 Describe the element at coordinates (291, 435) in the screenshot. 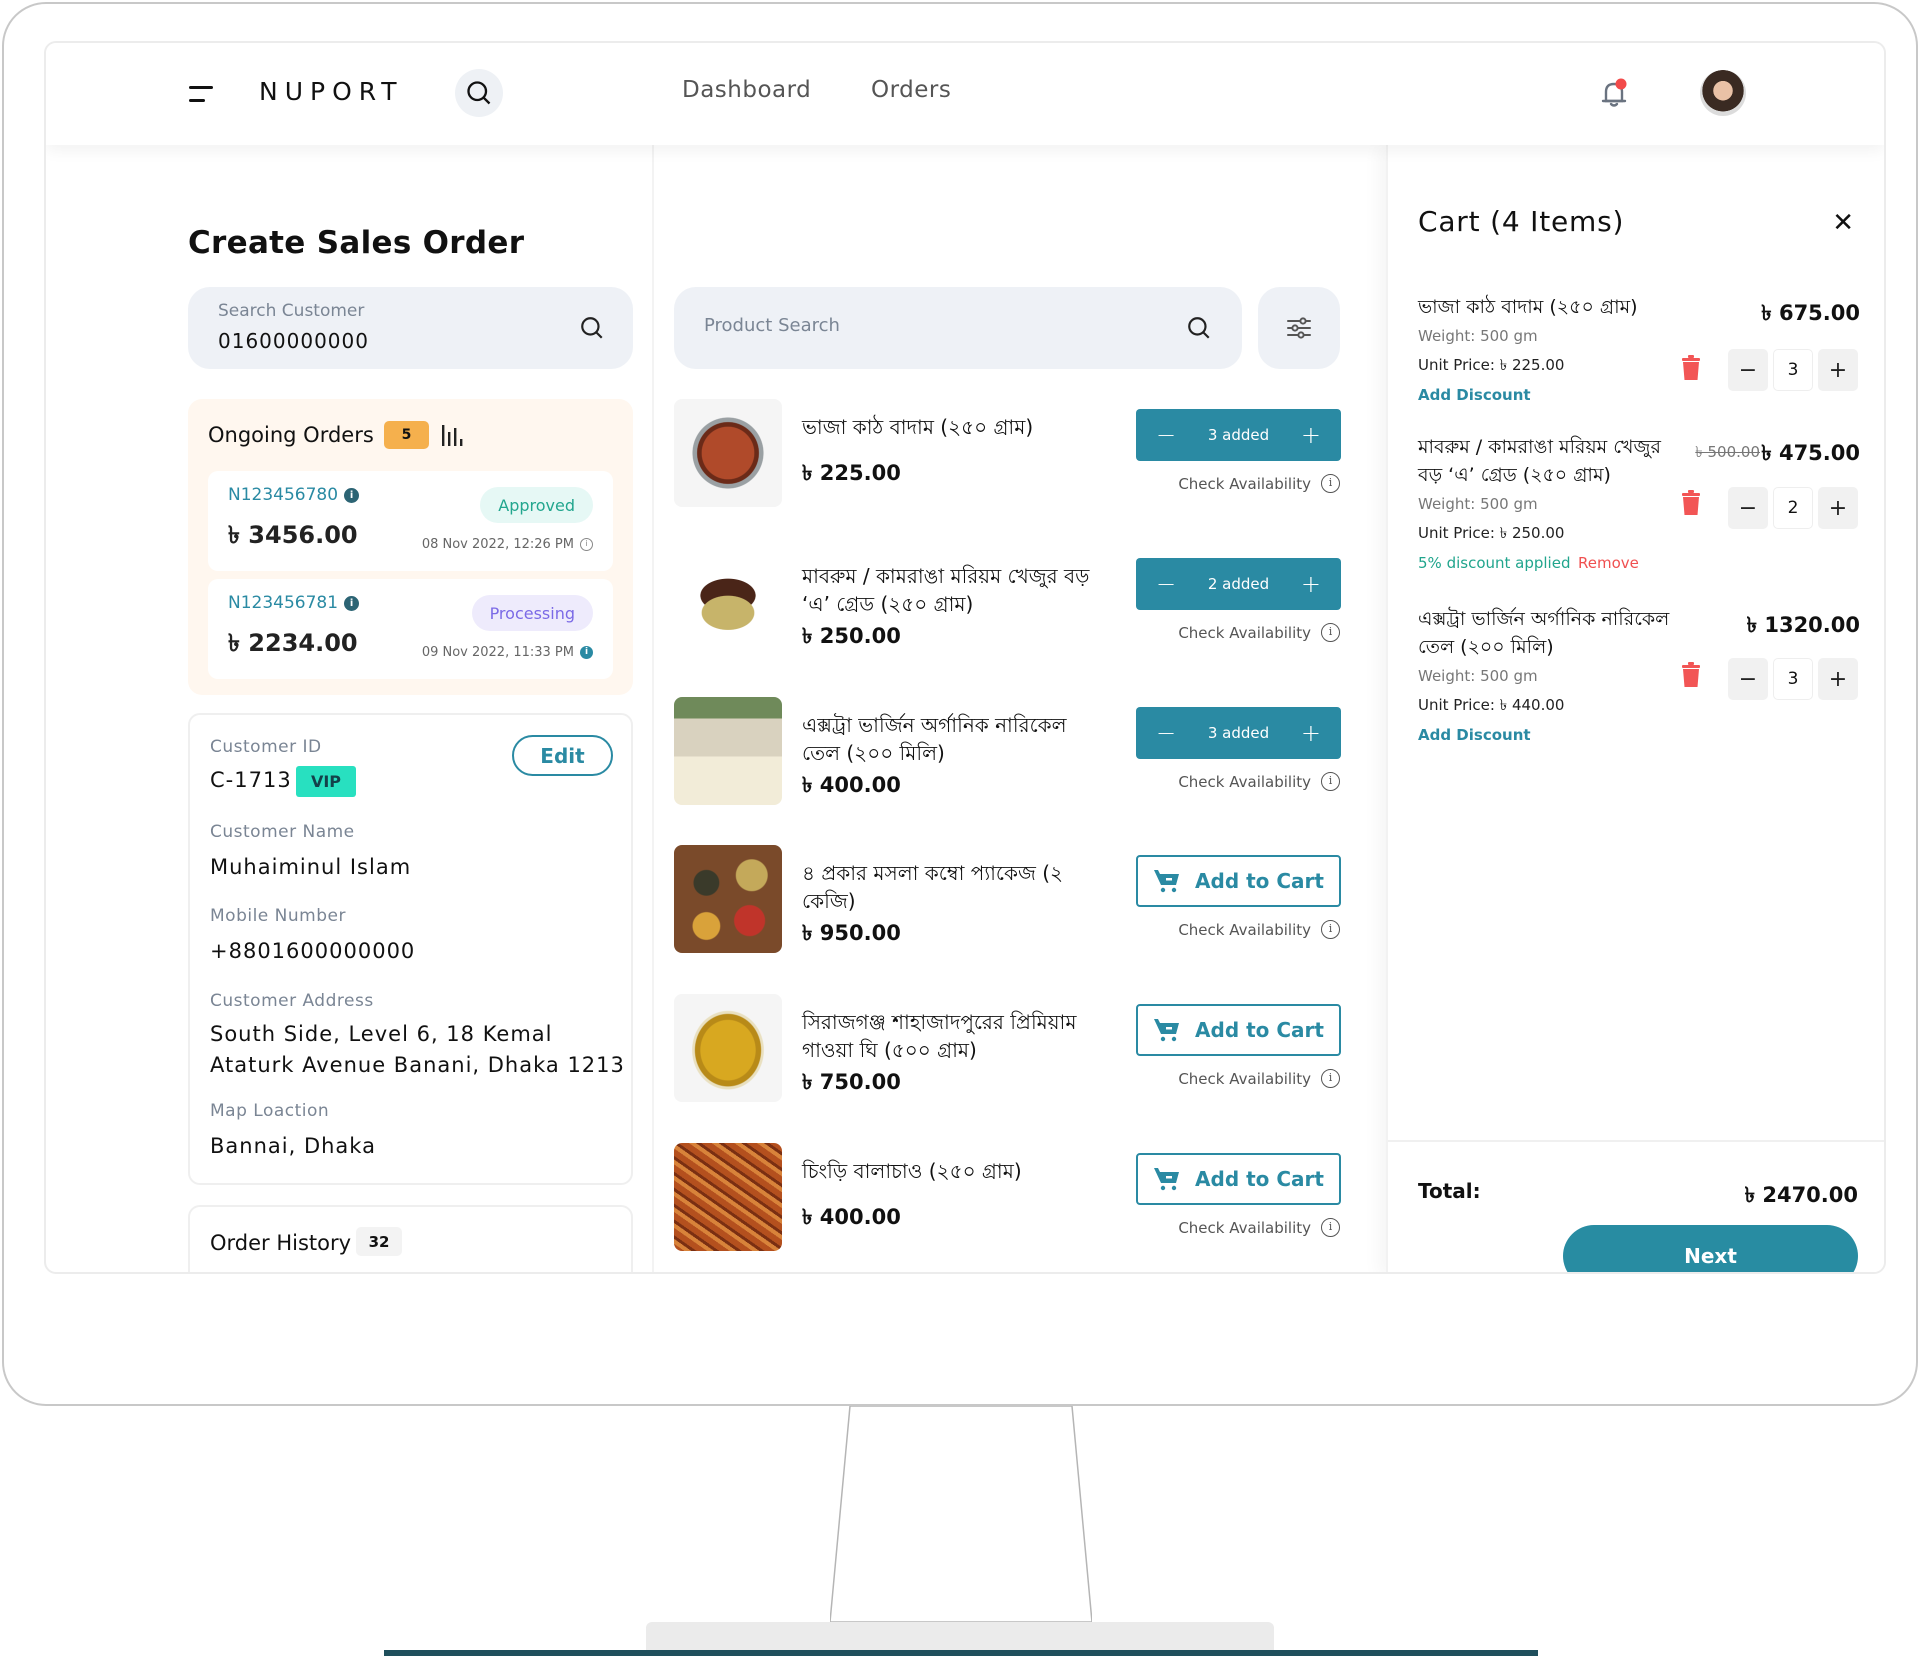

I see `ongoing-orders-title: Ongoing Orders` at that location.